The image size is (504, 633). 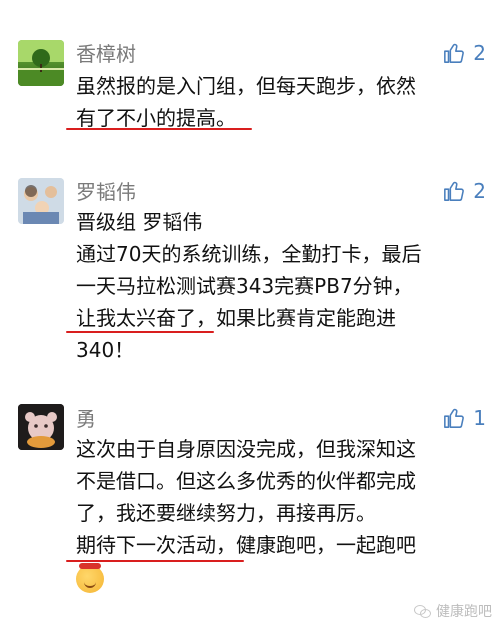 I want to click on commenter-name: 罗韬伟, so click(x=106, y=192).